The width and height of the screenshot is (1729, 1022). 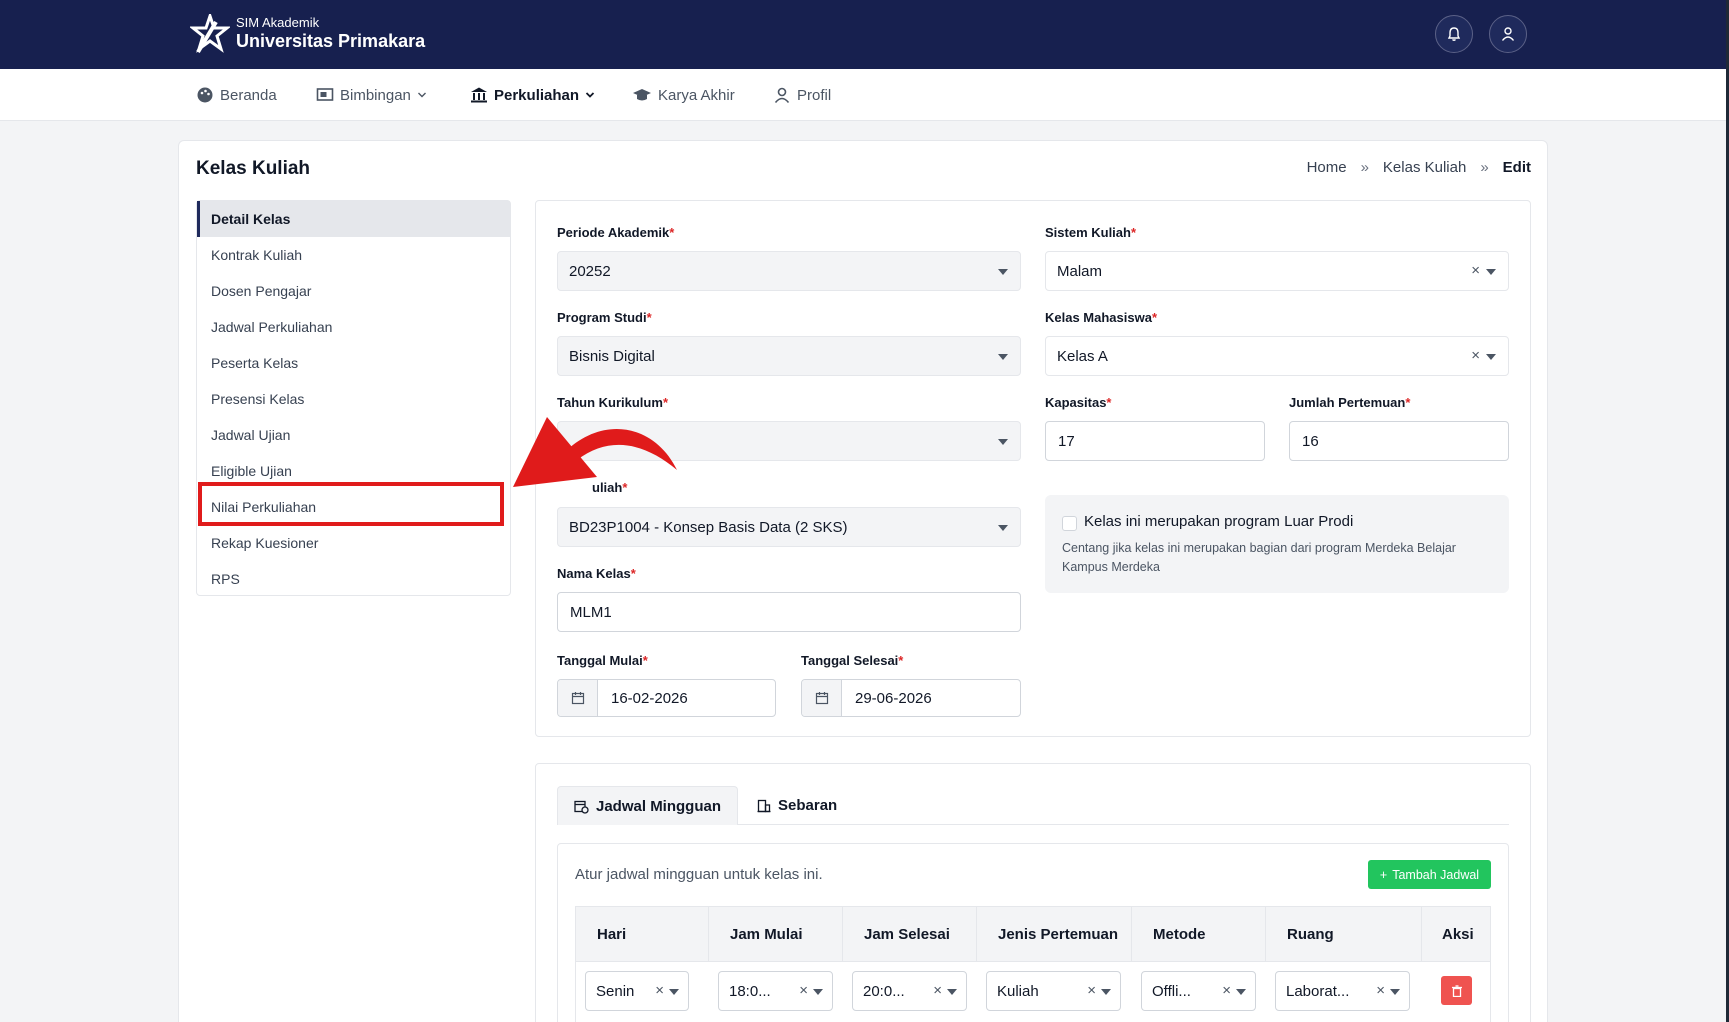 I want to click on nav-label-beranda: Beranda, so click(x=248, y=95).